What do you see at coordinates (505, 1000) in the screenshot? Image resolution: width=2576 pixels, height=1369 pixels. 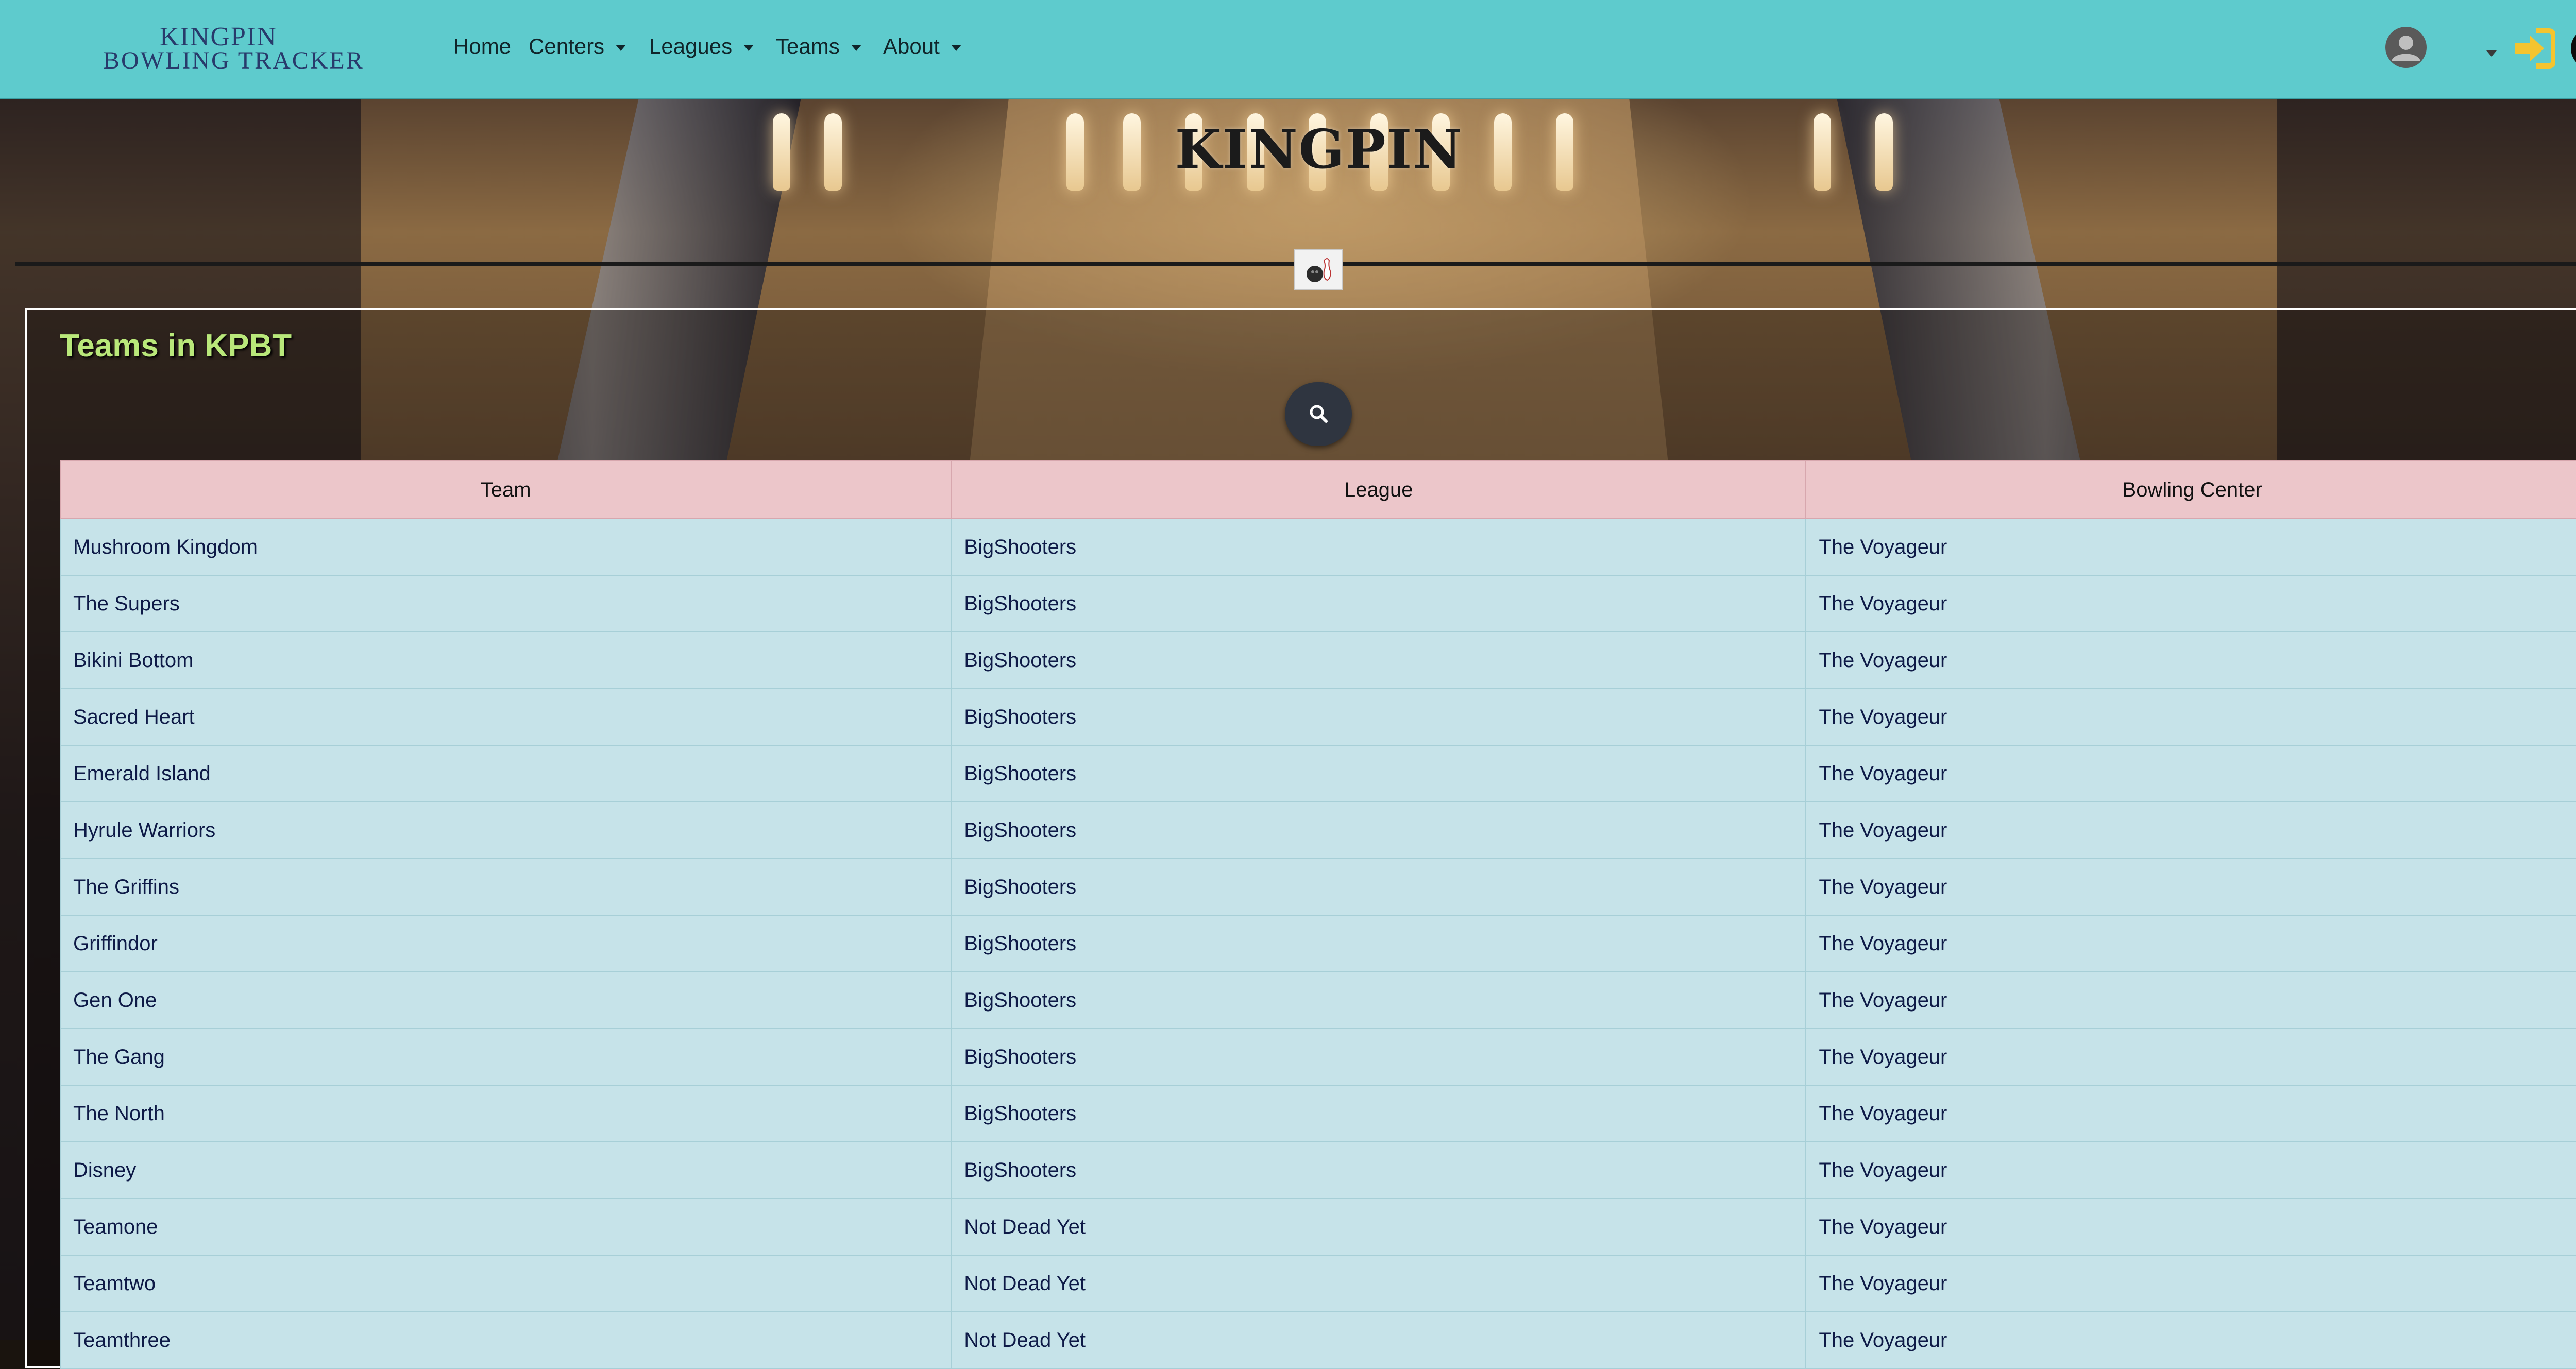 I see `team-cell: Gen One` at bounding box center [505, 1000].